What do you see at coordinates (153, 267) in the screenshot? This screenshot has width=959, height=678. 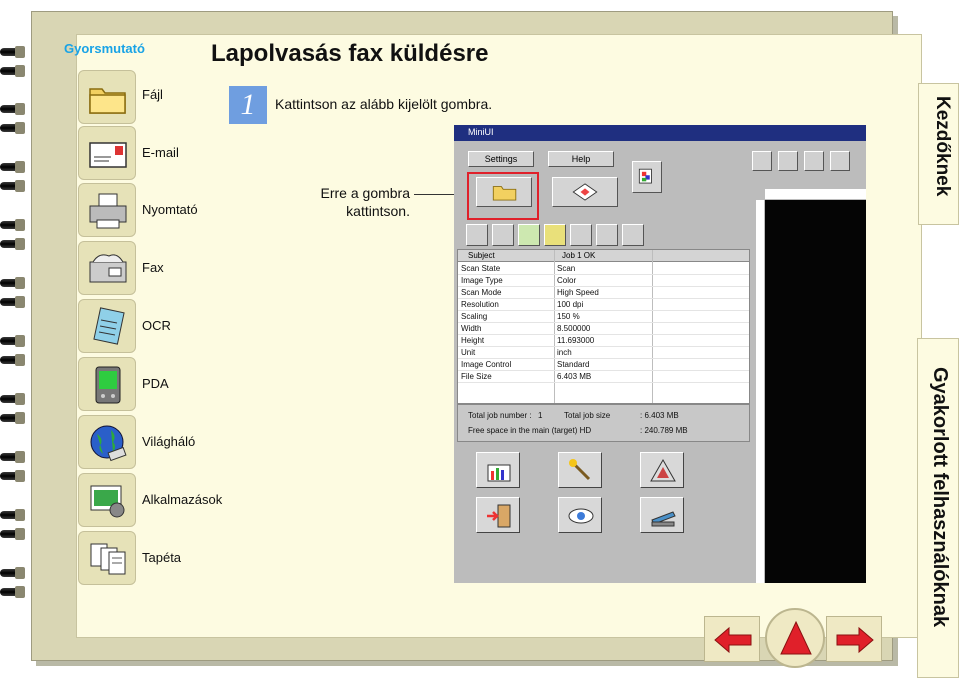 I see `sidebar-item-label: Fax` at bounding box center [153, 267].